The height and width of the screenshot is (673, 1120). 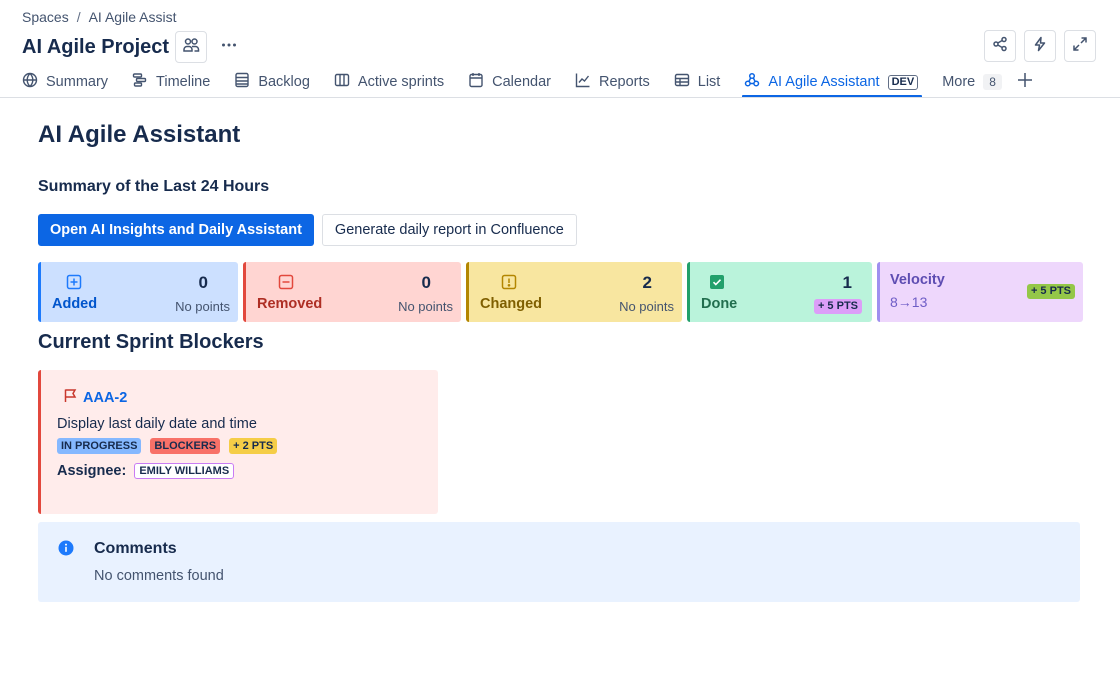 I want to click on header-actions, so click(x=1040, y=46).